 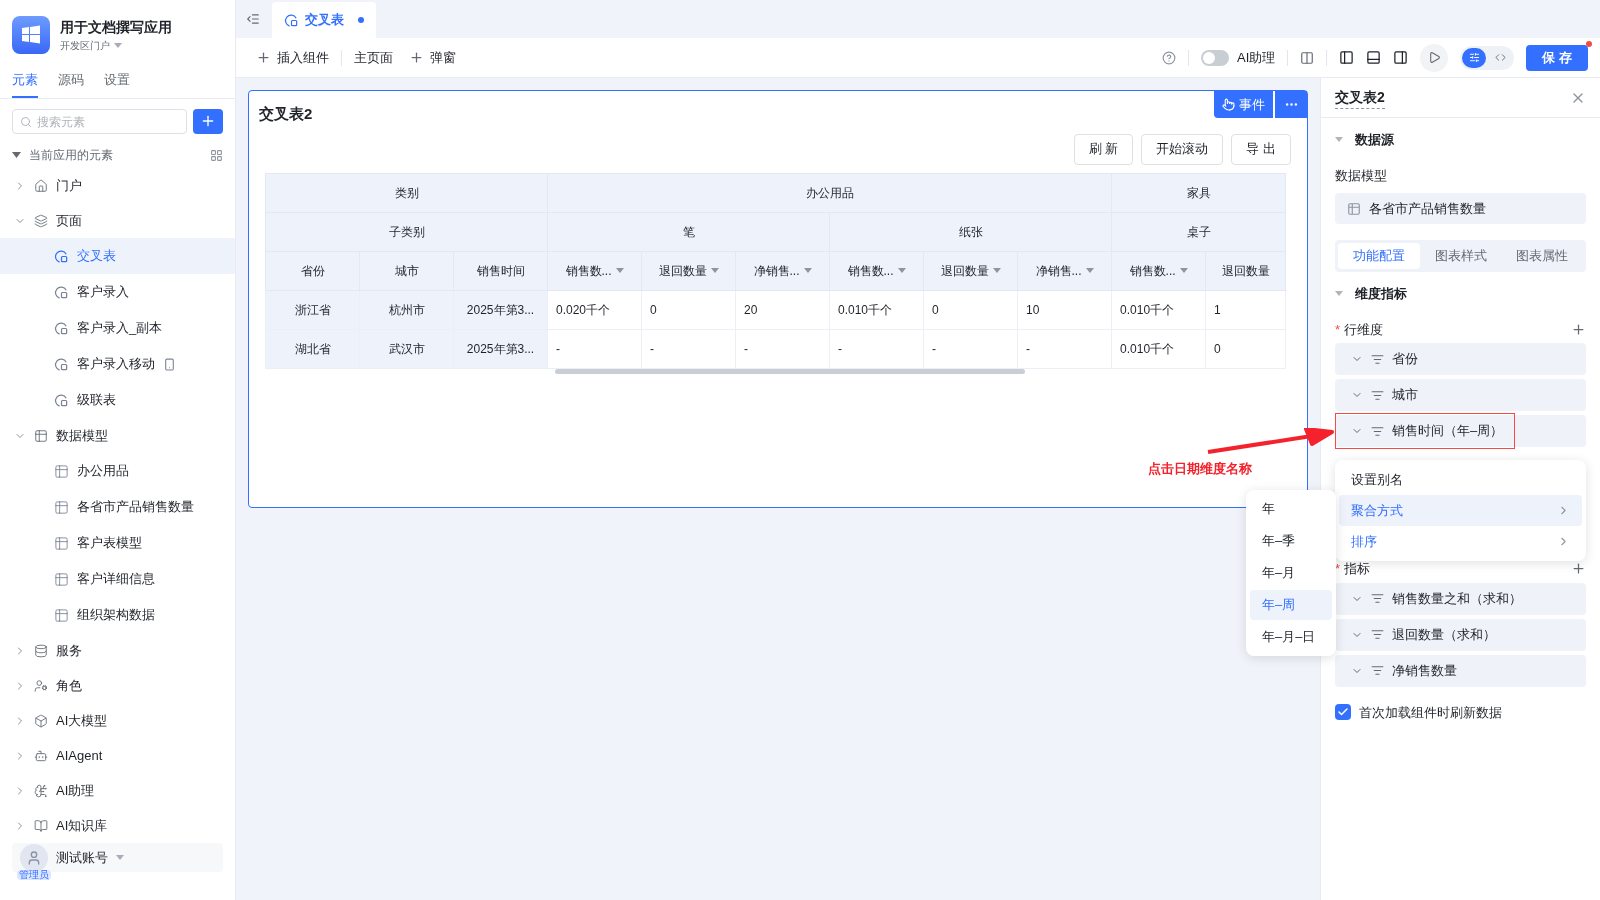 What do you see at coordinates (1542, 256) in the screenshot?
I see `config-tab: 图表属性` at bounding box center [1542, 256].